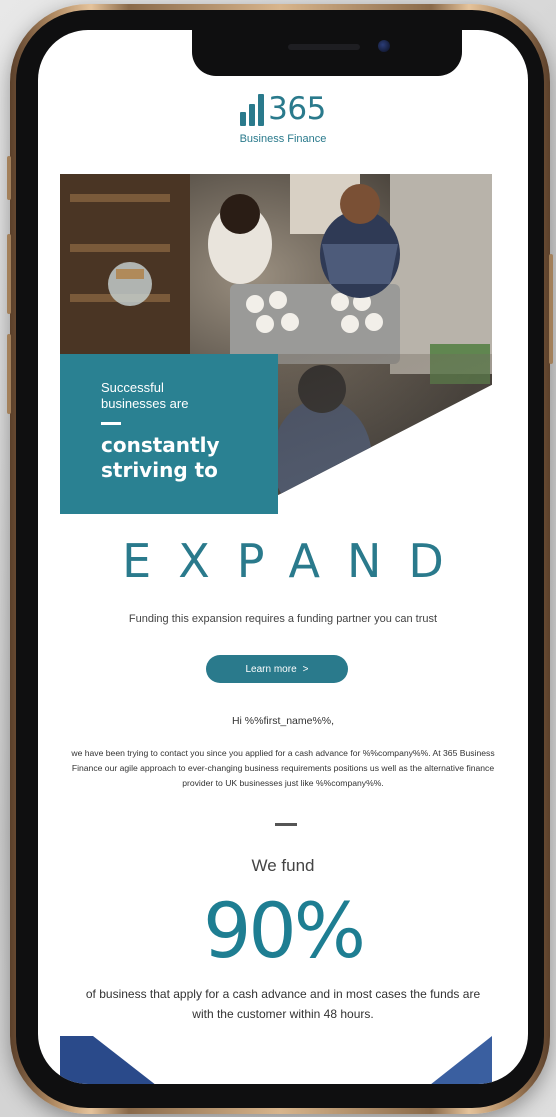  I want to click on learn-more-button: Learn more >, so click(277, 669).